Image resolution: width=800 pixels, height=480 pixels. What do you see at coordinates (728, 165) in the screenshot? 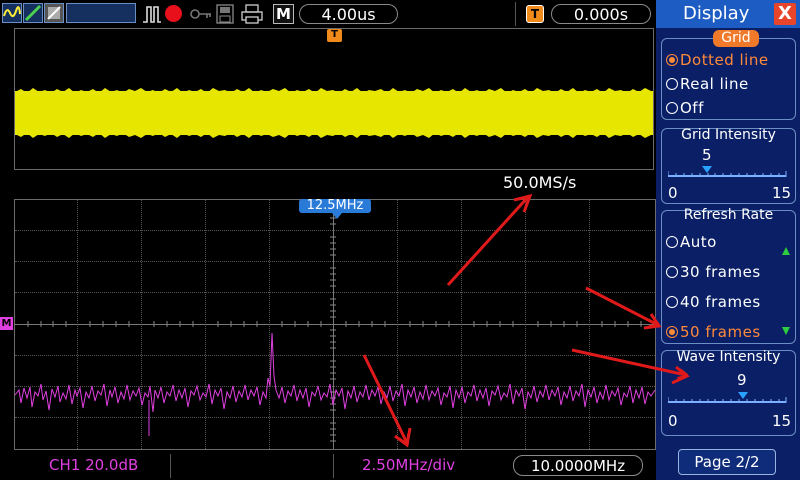
I see `grid-intensity-panel: Grid Intensity 5 0 15` at bounding box center [728, 165].